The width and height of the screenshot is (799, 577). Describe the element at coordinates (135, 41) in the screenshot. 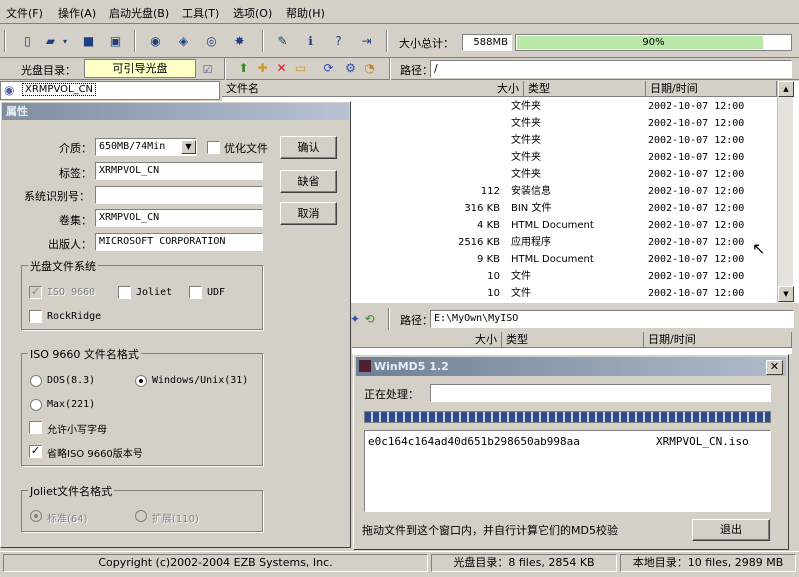

I see `toolbar-separator` at that location.